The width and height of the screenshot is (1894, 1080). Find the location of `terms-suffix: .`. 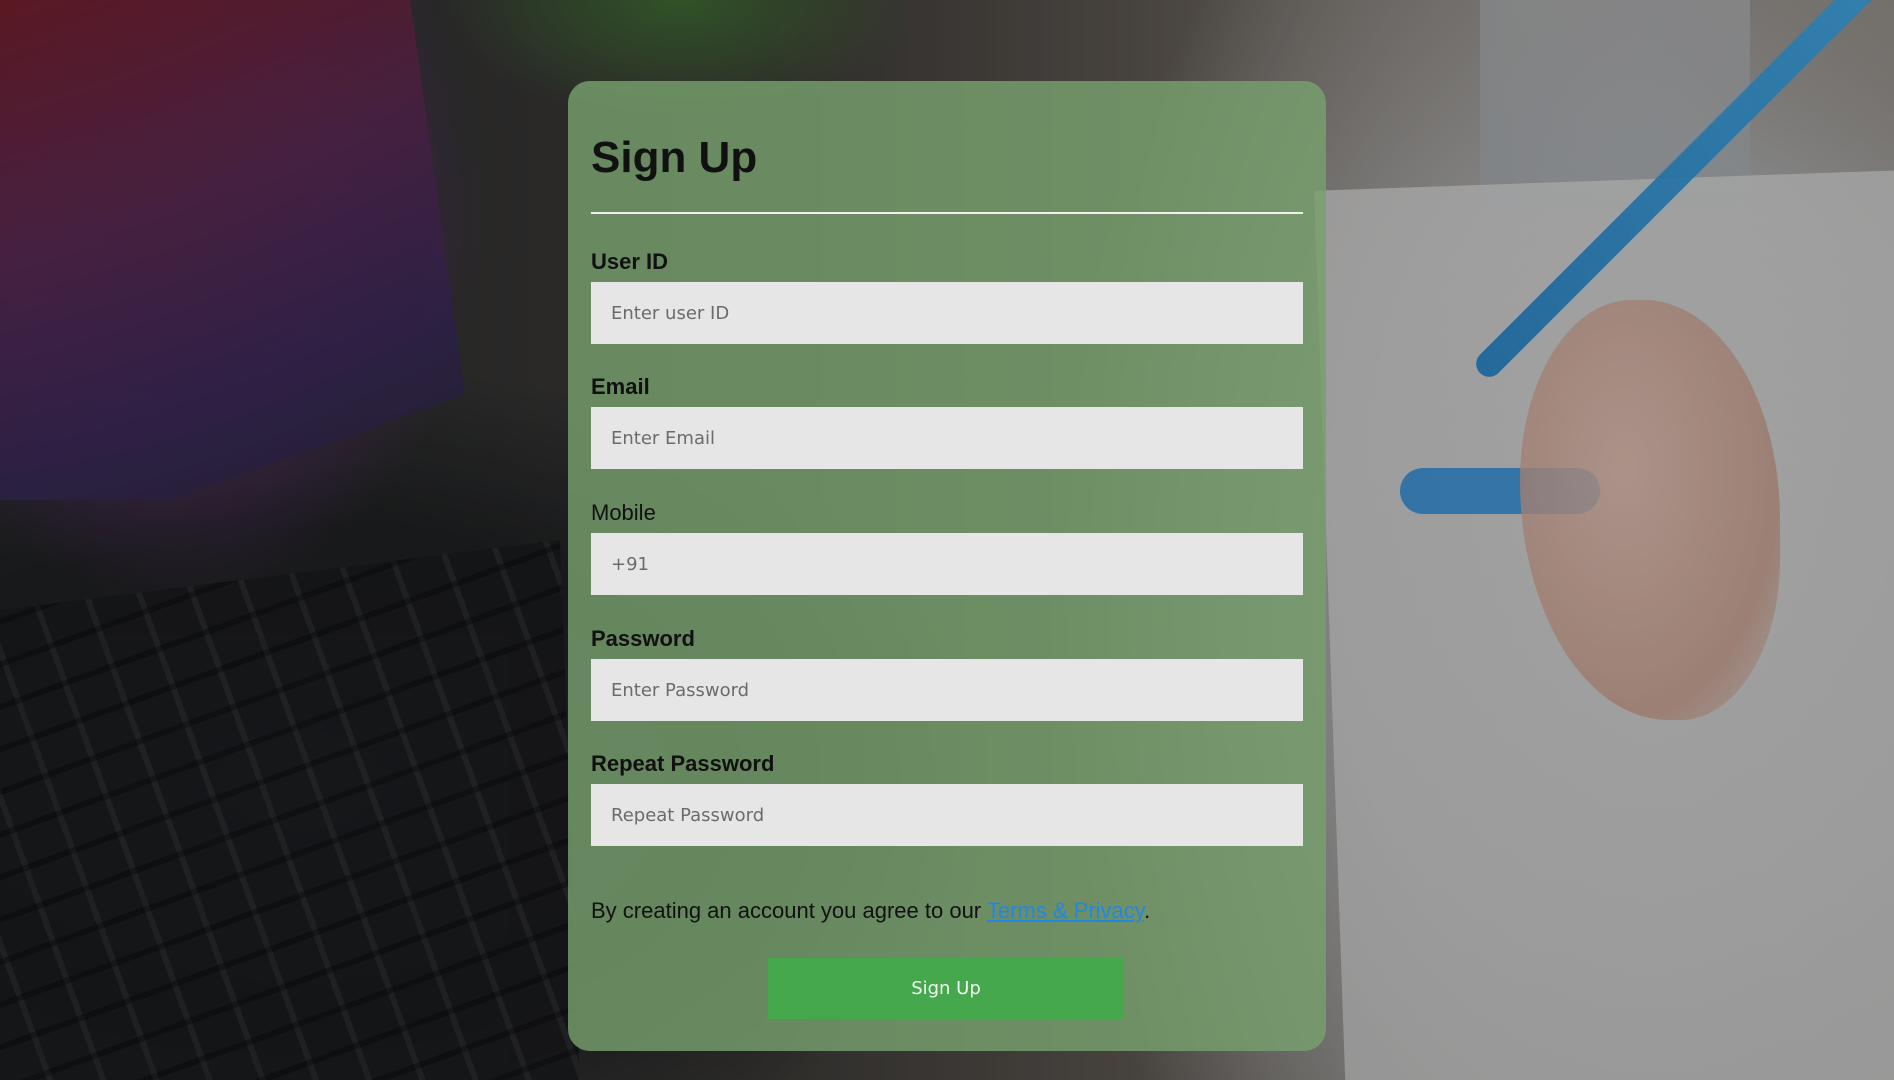

terms-suffix: . is located at coordinates (1147, 910).